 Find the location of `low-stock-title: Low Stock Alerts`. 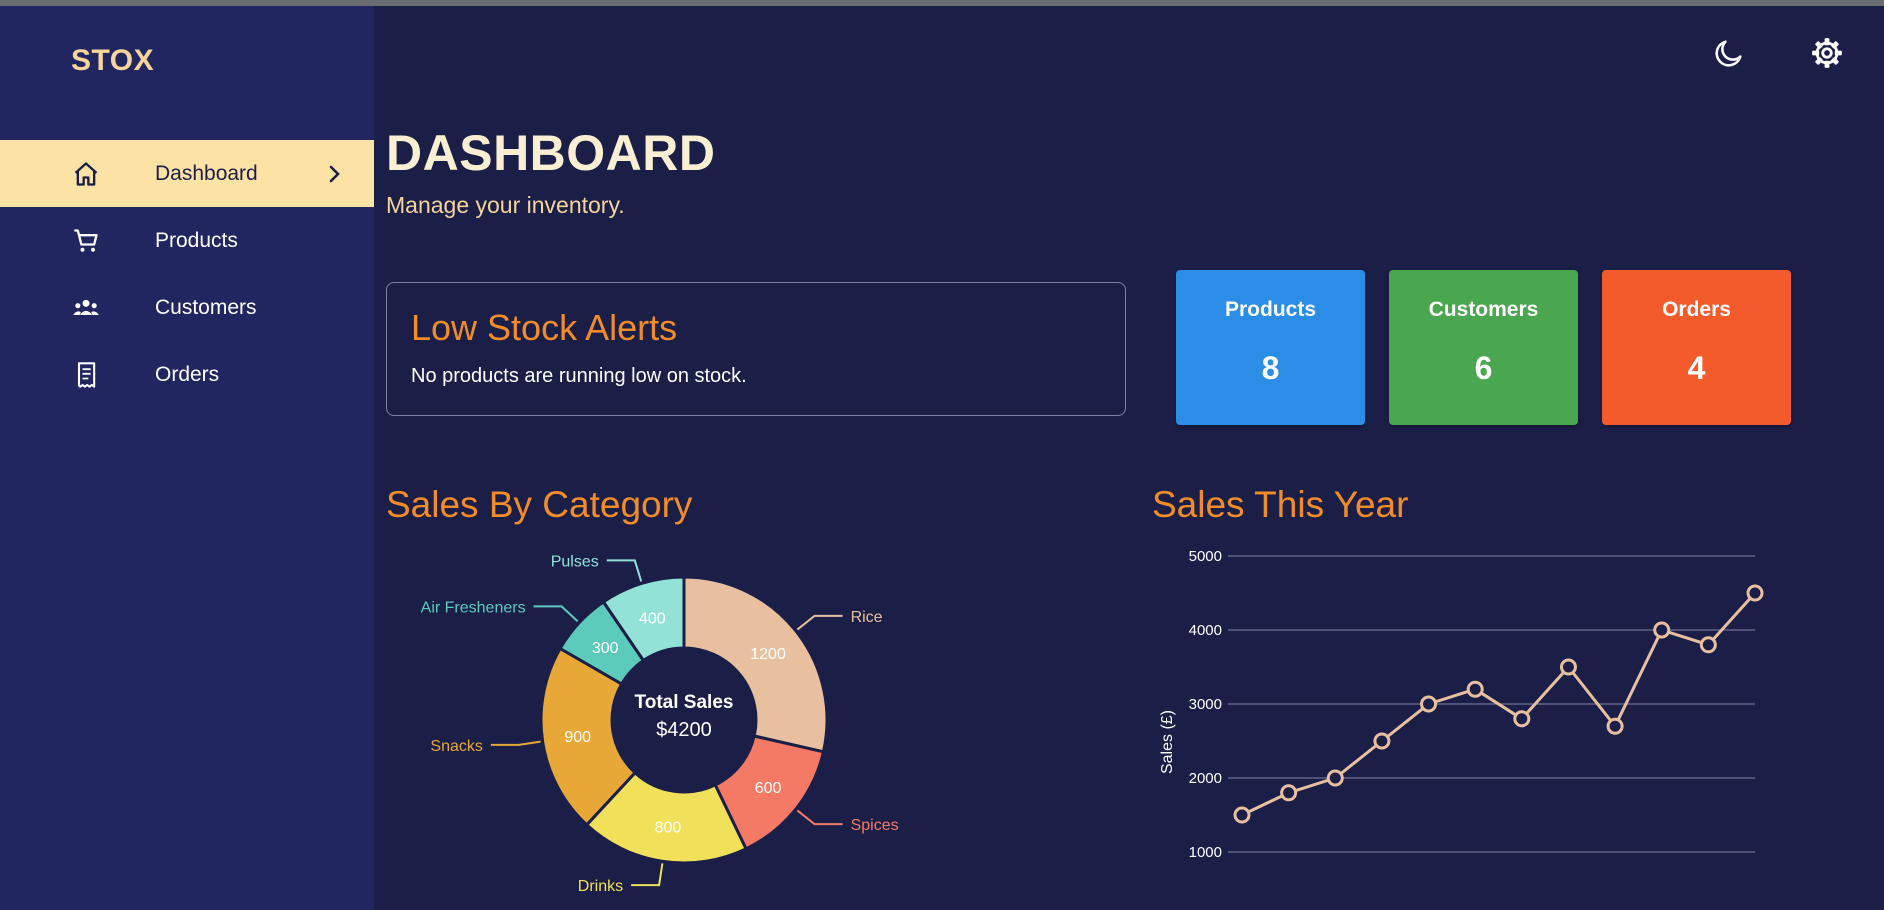

low-stock-title: Low Stock Alerts is located at coordinates (544, 327).